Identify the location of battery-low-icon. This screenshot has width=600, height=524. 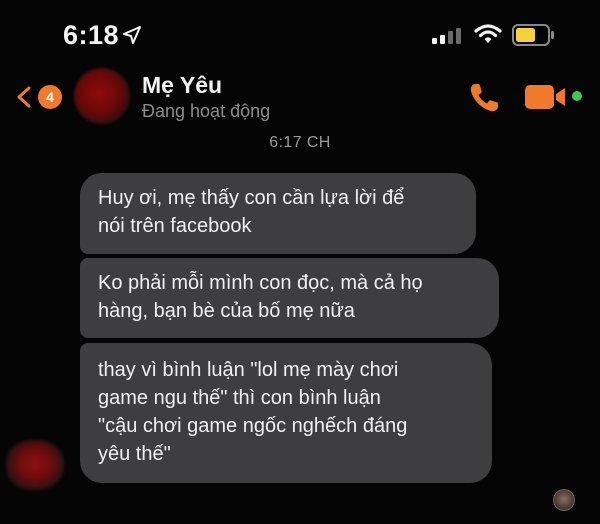
(533, 35).